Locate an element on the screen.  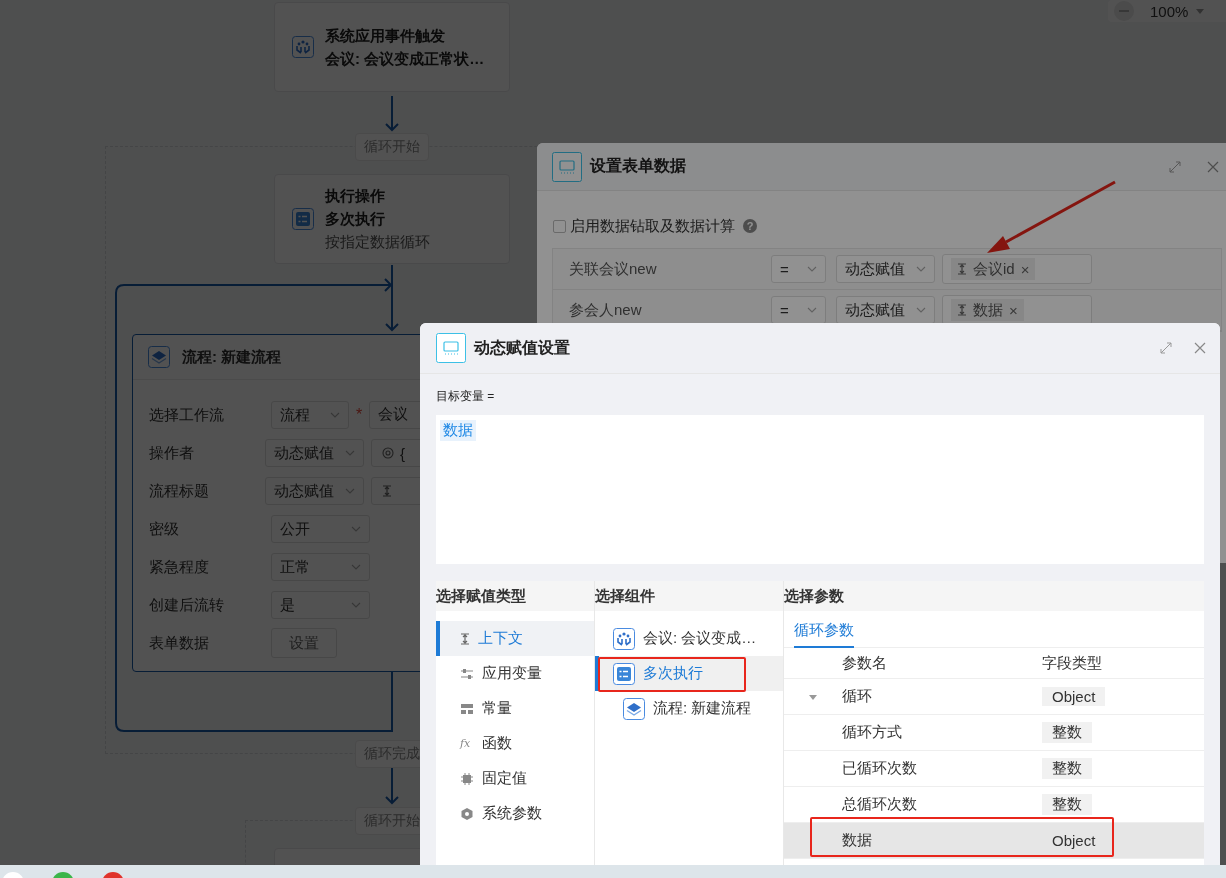
parameter-row: 循环 Object is located at coordinates (994, 697).